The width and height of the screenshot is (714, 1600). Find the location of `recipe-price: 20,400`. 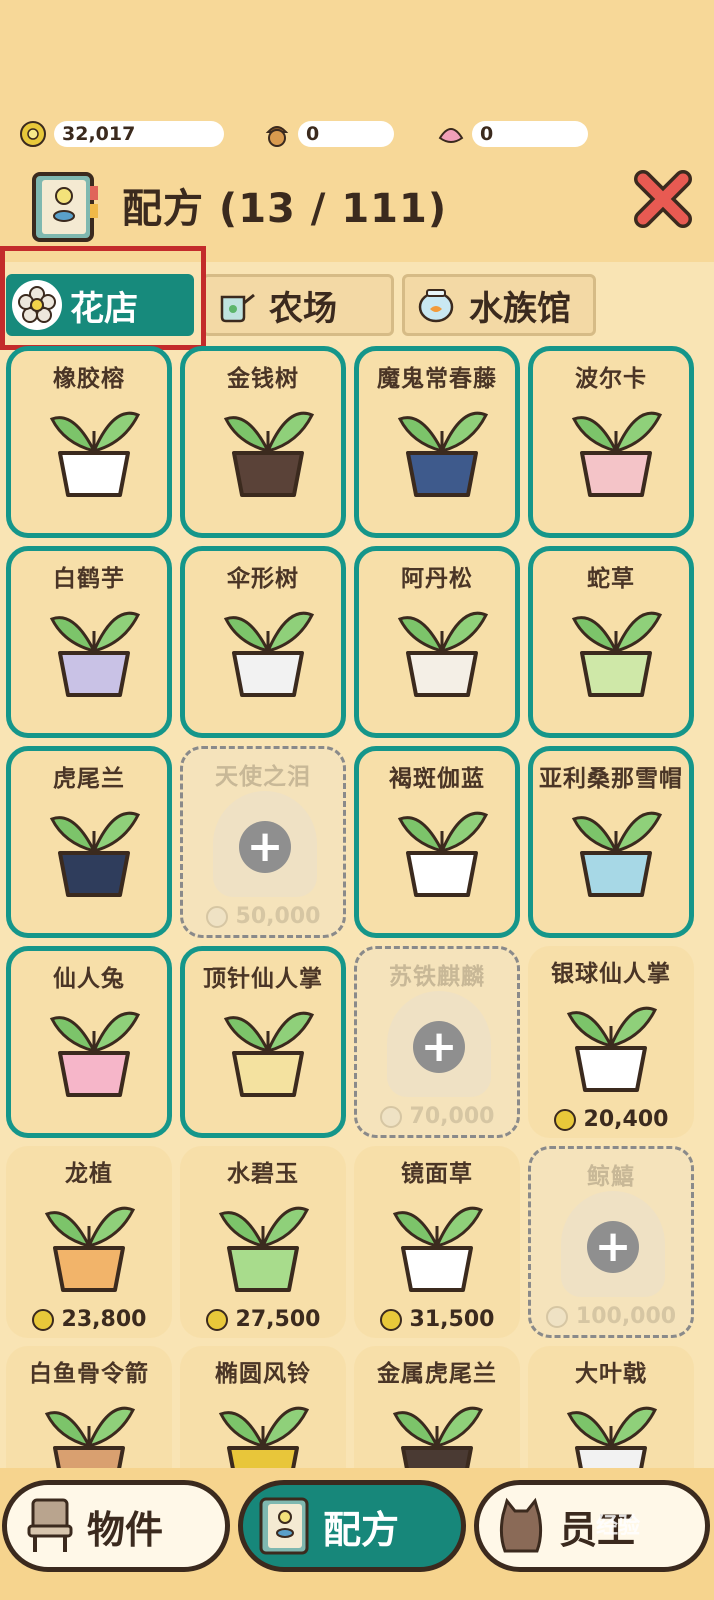

recipe-price: 20,400 is located at coordinates (611, 1119).